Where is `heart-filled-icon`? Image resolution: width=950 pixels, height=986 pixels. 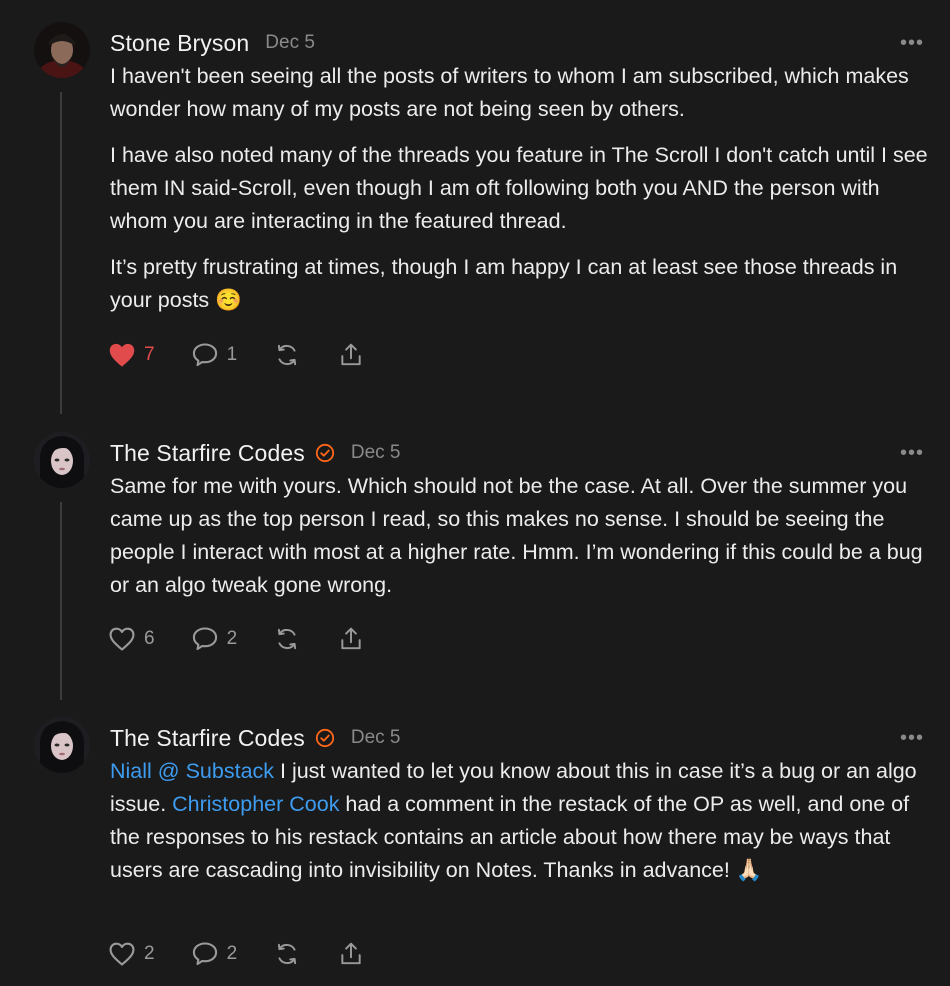
heart-filled-icon is located at coordinates (122, 355).